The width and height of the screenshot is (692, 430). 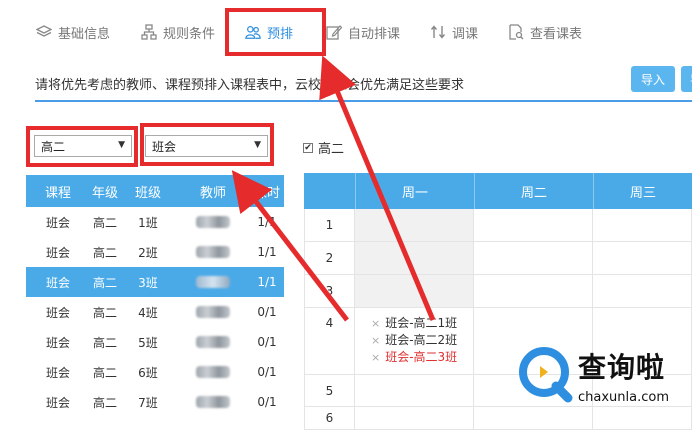 What do you see at coordinates (250, 85) in the screenshot?
I see `description-text: 请将优先考虑的教师、课程预排入课程表中，云校排课会优先满足这些要求` at bounding box center [250, 85].